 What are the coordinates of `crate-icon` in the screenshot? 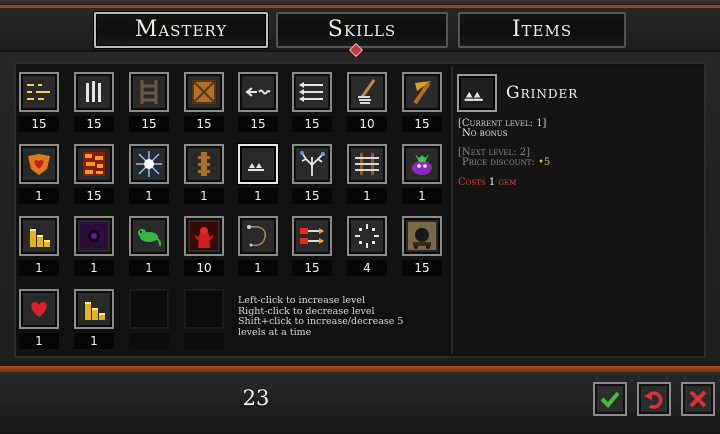 It's located at (204, 92).